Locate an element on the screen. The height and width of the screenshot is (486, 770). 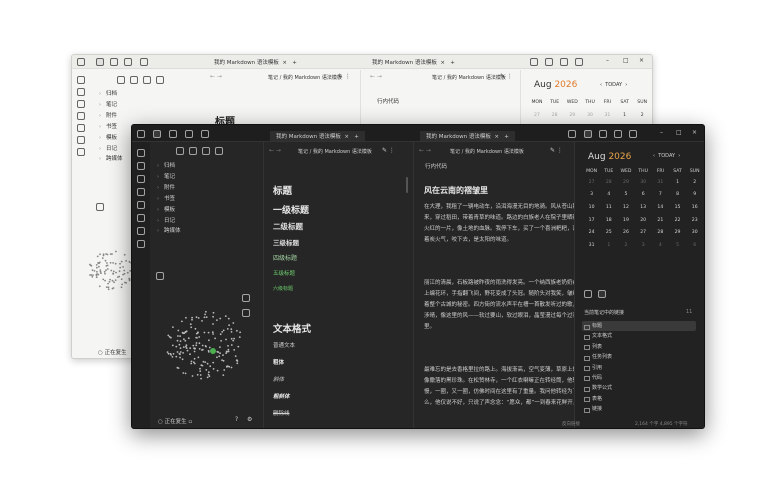
calendar-day: 14 is located at coordinates (660, 207).